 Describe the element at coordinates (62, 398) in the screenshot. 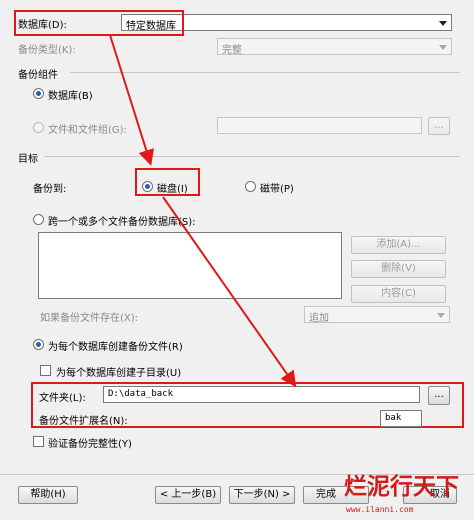

I see `folder-label: 文件夹(L):` at that location.